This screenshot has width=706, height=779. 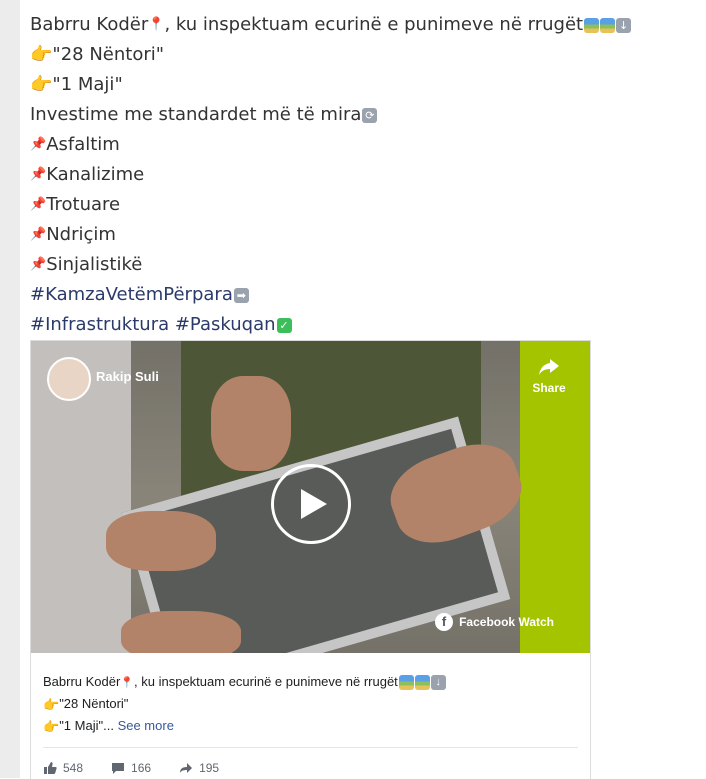 What do you see at coordinates (196, 114) in the screenshot?
I see `investment-text: Investime me standardet më të mira` at bounding box center [196, 114].